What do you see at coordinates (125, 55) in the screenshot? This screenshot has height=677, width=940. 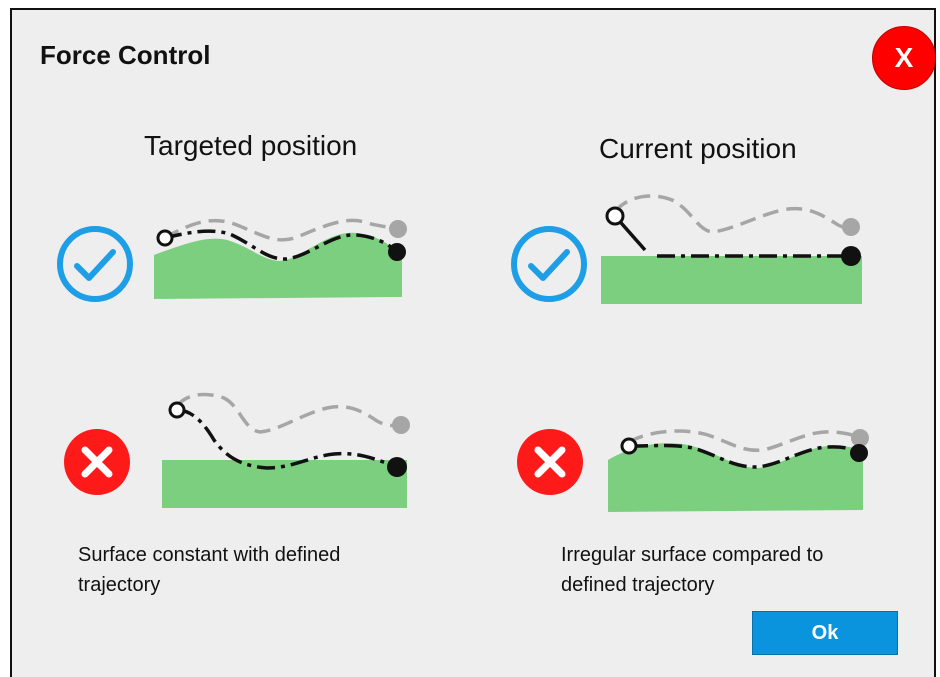 I see `dialog-title: Force Control` at bounding box center [125, 55].